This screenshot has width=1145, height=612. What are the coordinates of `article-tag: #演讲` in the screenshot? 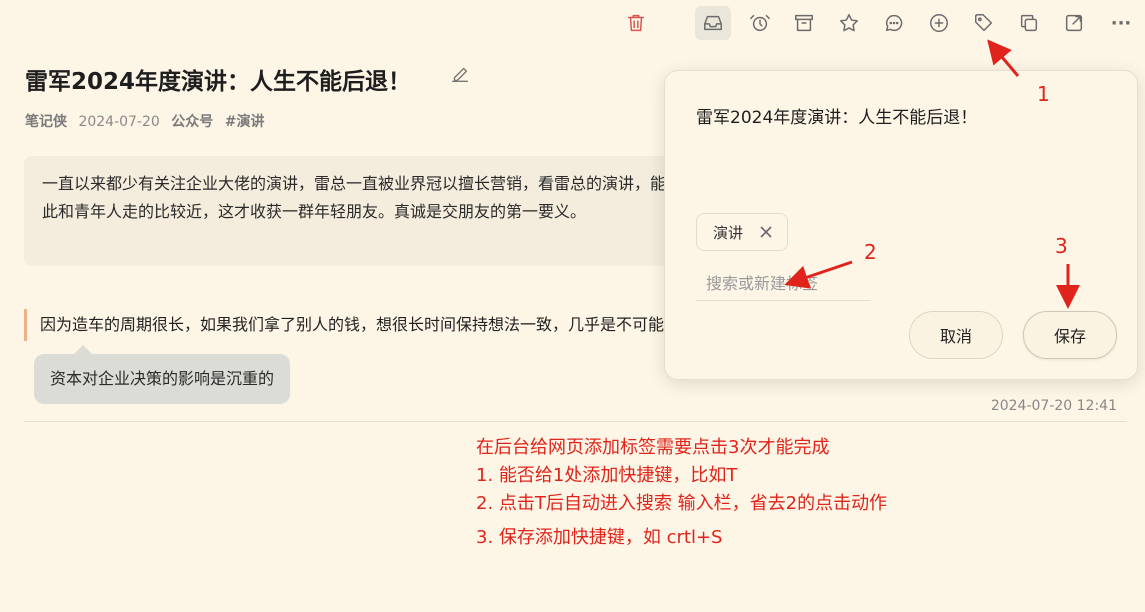 It's located at (245, 122).